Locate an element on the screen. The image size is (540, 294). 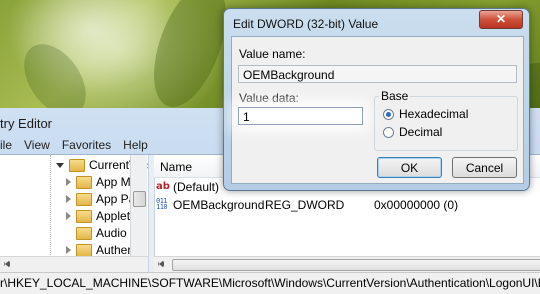
menu-favorites: Favorites is located at coordinates (86, 145).